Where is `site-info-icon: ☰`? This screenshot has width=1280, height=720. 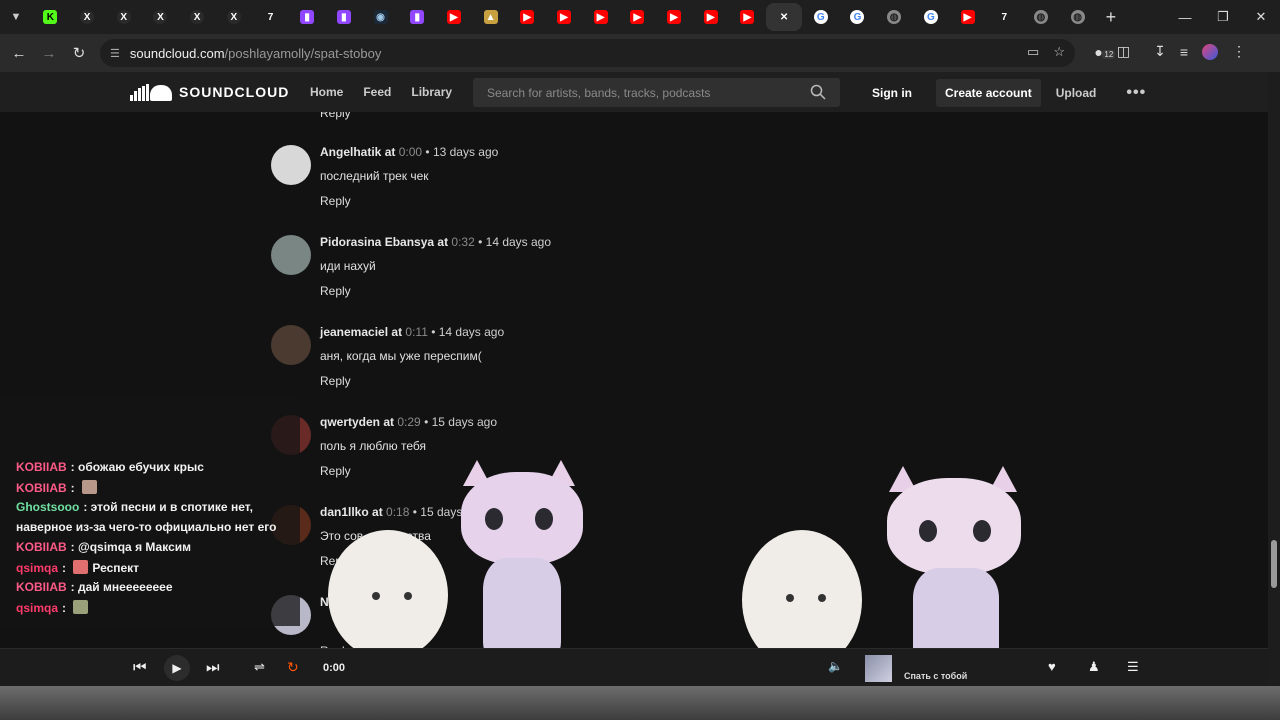
site-info-icon: ☰ is located at coordinates (115, 53).